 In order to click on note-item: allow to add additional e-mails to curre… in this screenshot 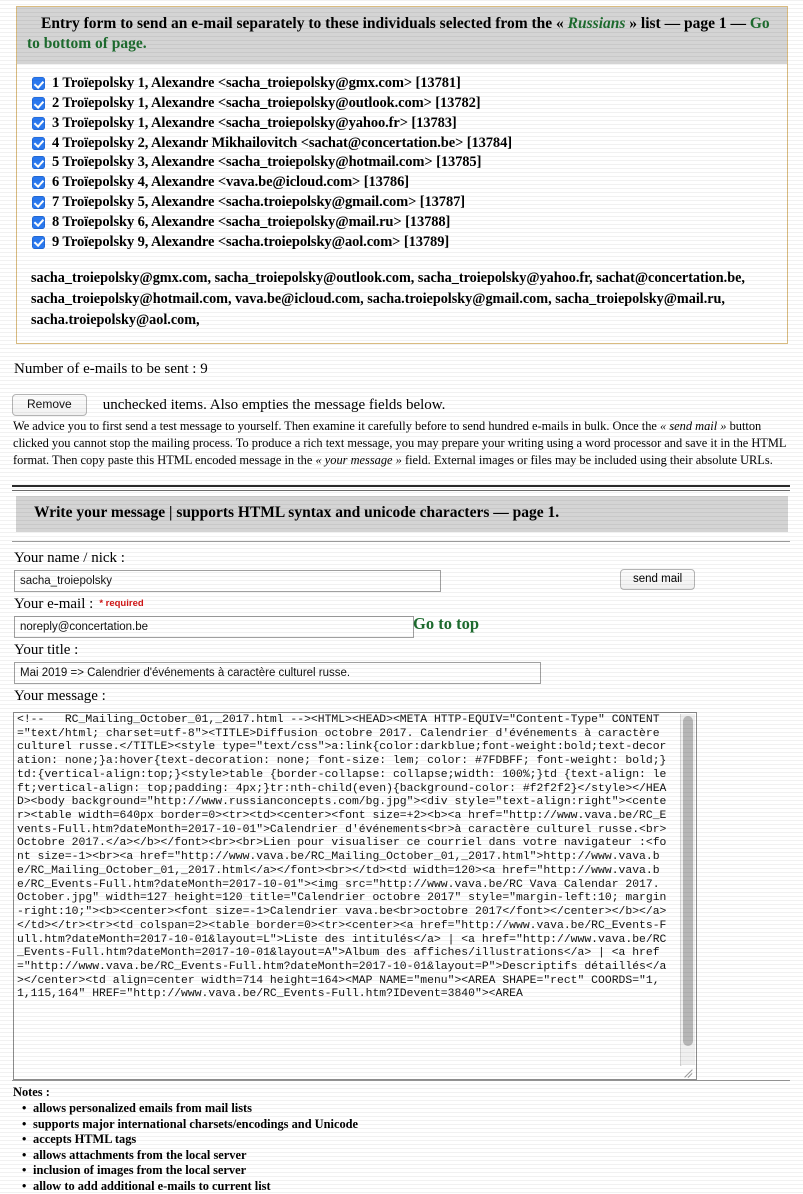, I will do `click(195, 1186)`.